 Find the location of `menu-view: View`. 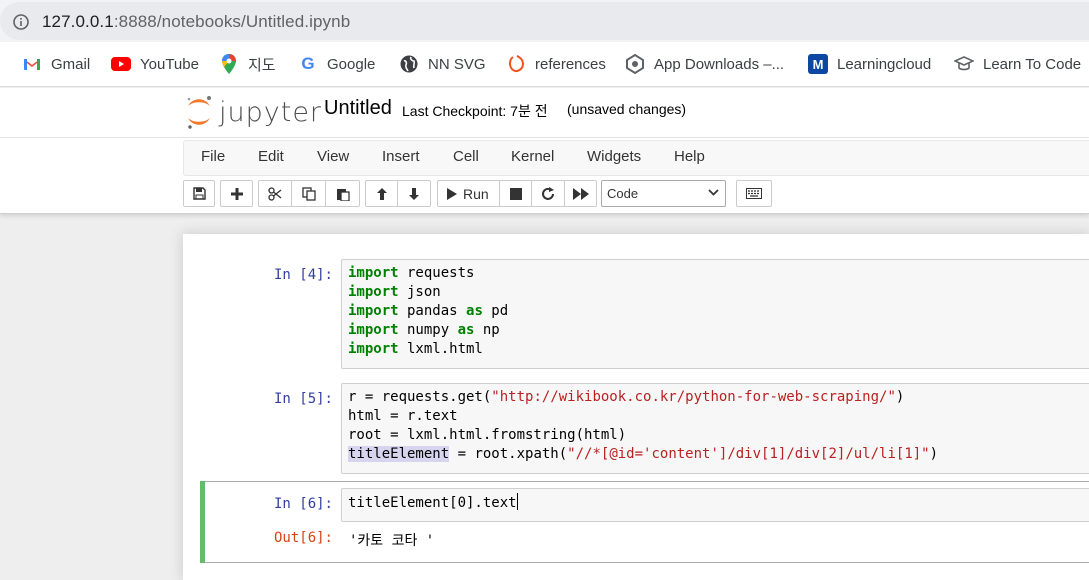

menu-view: View is located at coordinates (333, 156).